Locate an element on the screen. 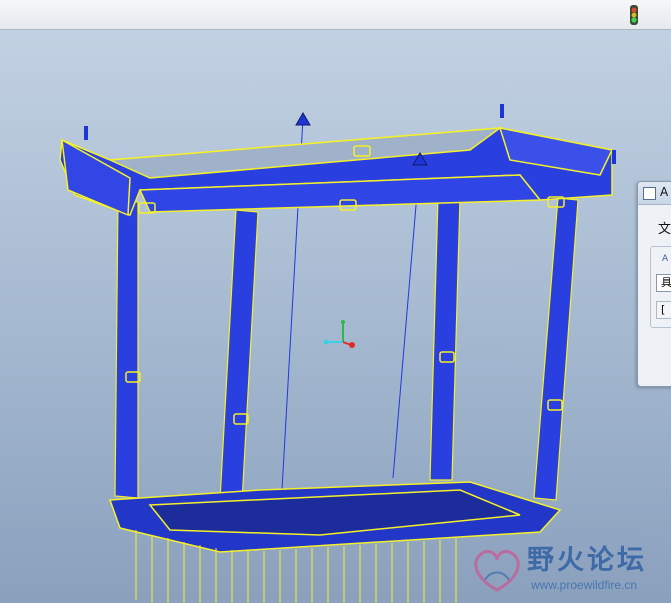  dialog-window-icon is located at coordinates (649, 193).